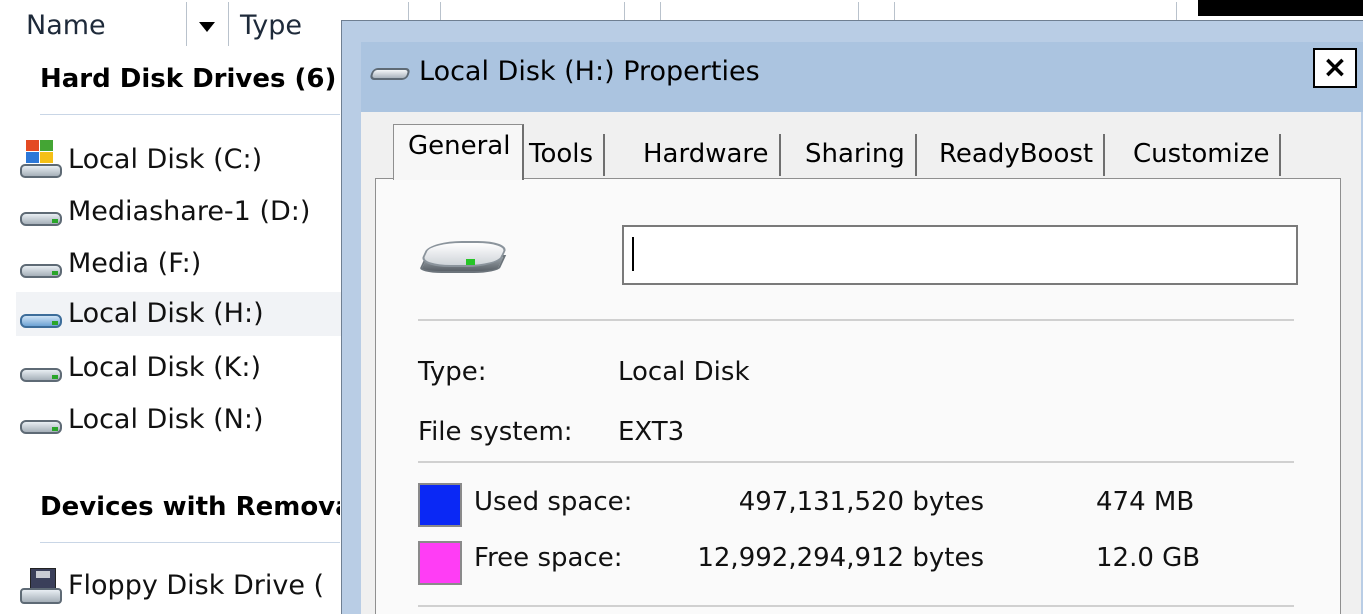 The image size is (1363, 614). Describe the element at coordinates (196, 585) in the screenshot. I see `drive-label: Floppy Disk Drive (` at that location.